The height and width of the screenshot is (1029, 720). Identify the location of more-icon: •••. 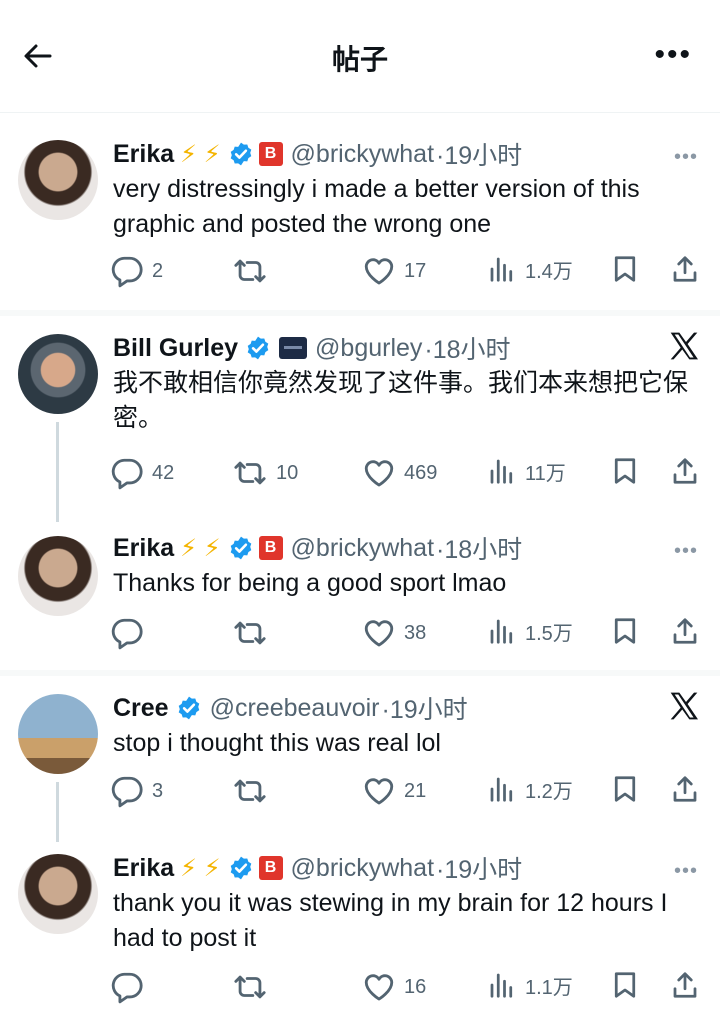
(673, 55).